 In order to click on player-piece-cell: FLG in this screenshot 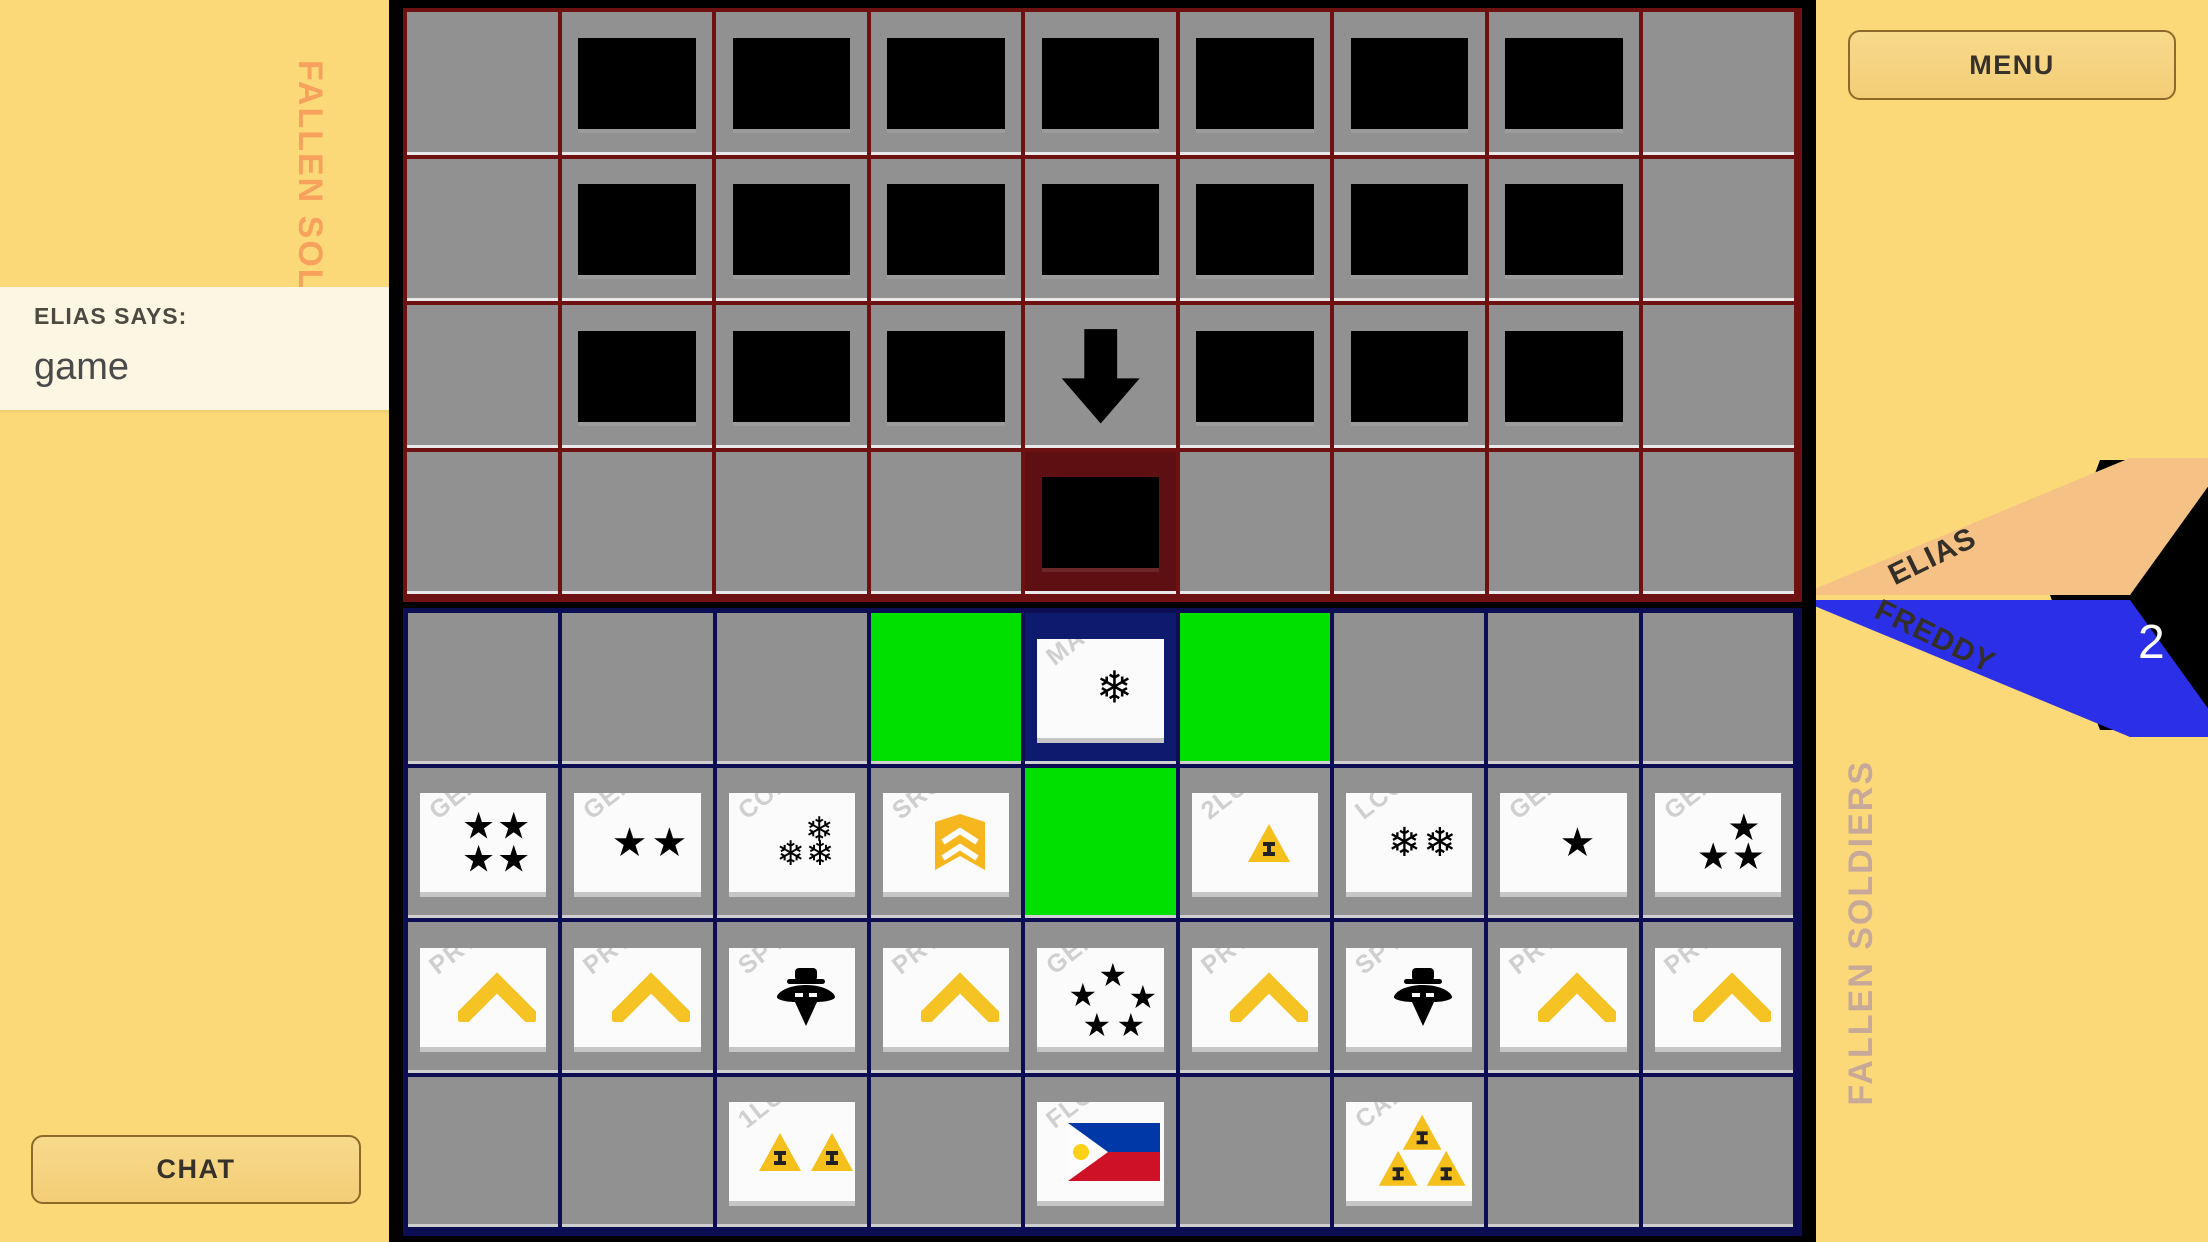, I will do `click(1102, 1153)`.